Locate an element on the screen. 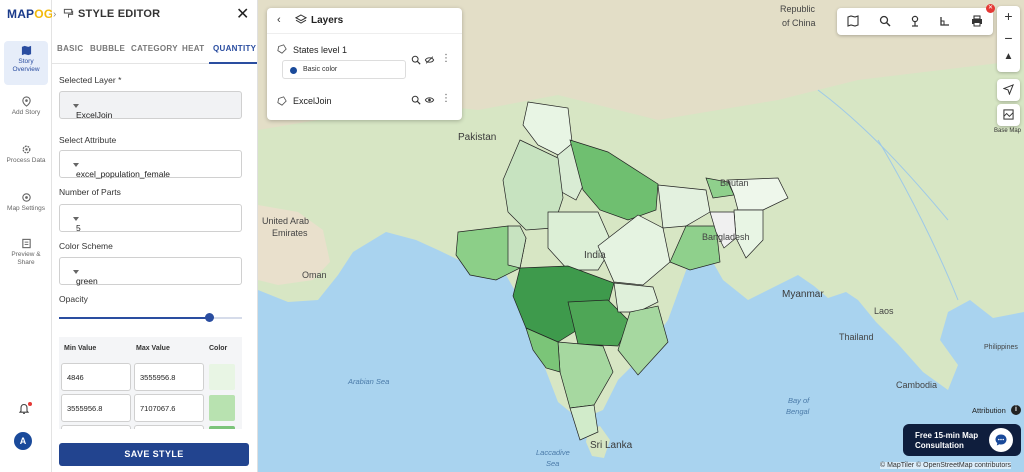 This screenshot has height=472, width=1024. zoom-out-button: − is located at coordinates (1008, 38).